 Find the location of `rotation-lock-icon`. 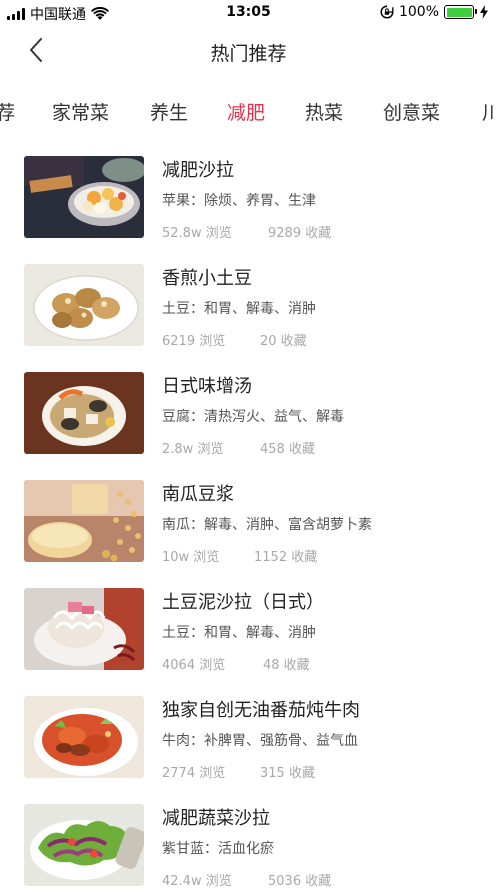

rotation-lock-icon is located at coordinates (387, 12).